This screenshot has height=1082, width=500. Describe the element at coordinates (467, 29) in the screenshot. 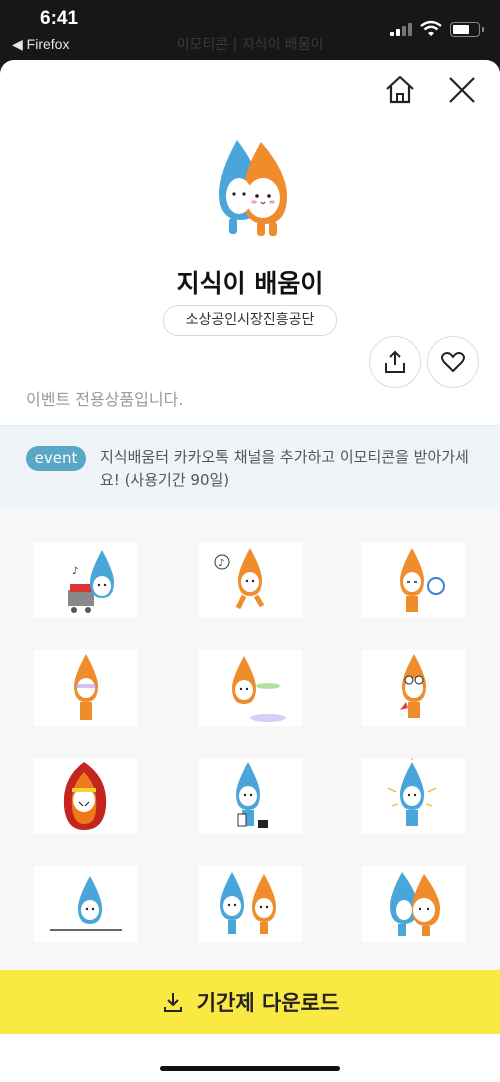

I see `battery-icon` at that location.